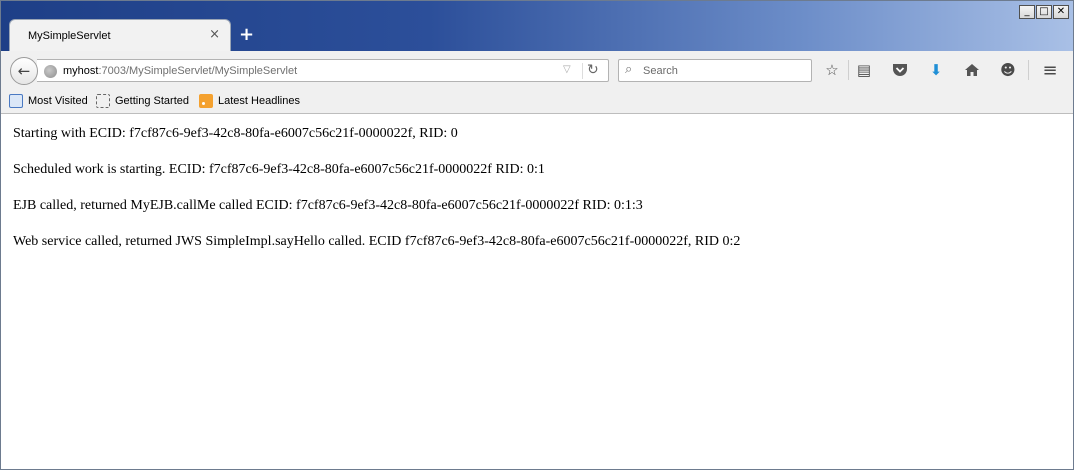  I want to click on url-host: myhost, so click(81, 71).